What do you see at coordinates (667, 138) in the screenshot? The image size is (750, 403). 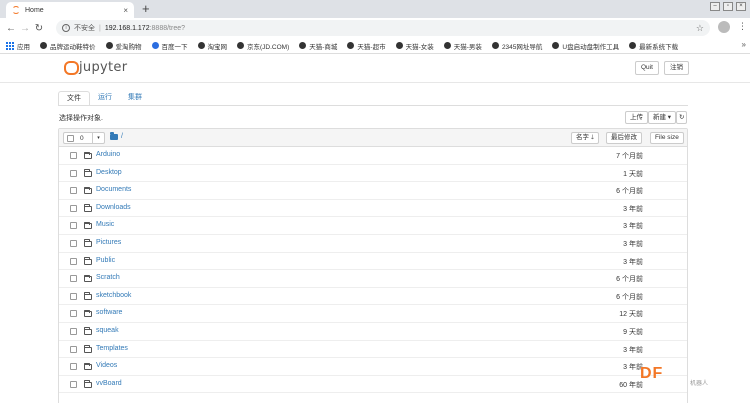 I see `sort-by-size-button: File size` at bounding box center [667, 138].